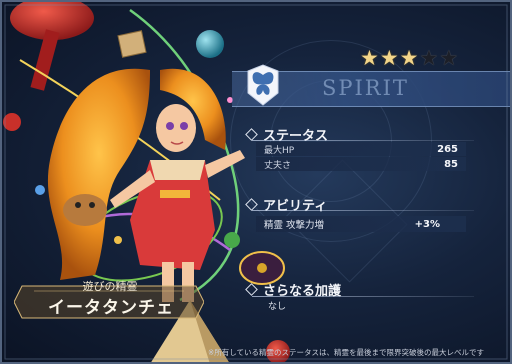 The height and width of the screenshot is (364, 512). Describe the element at coordinates (361, 164) in the screenshot. I see `status-row-toughness: 丈夫さ 85` at that location.